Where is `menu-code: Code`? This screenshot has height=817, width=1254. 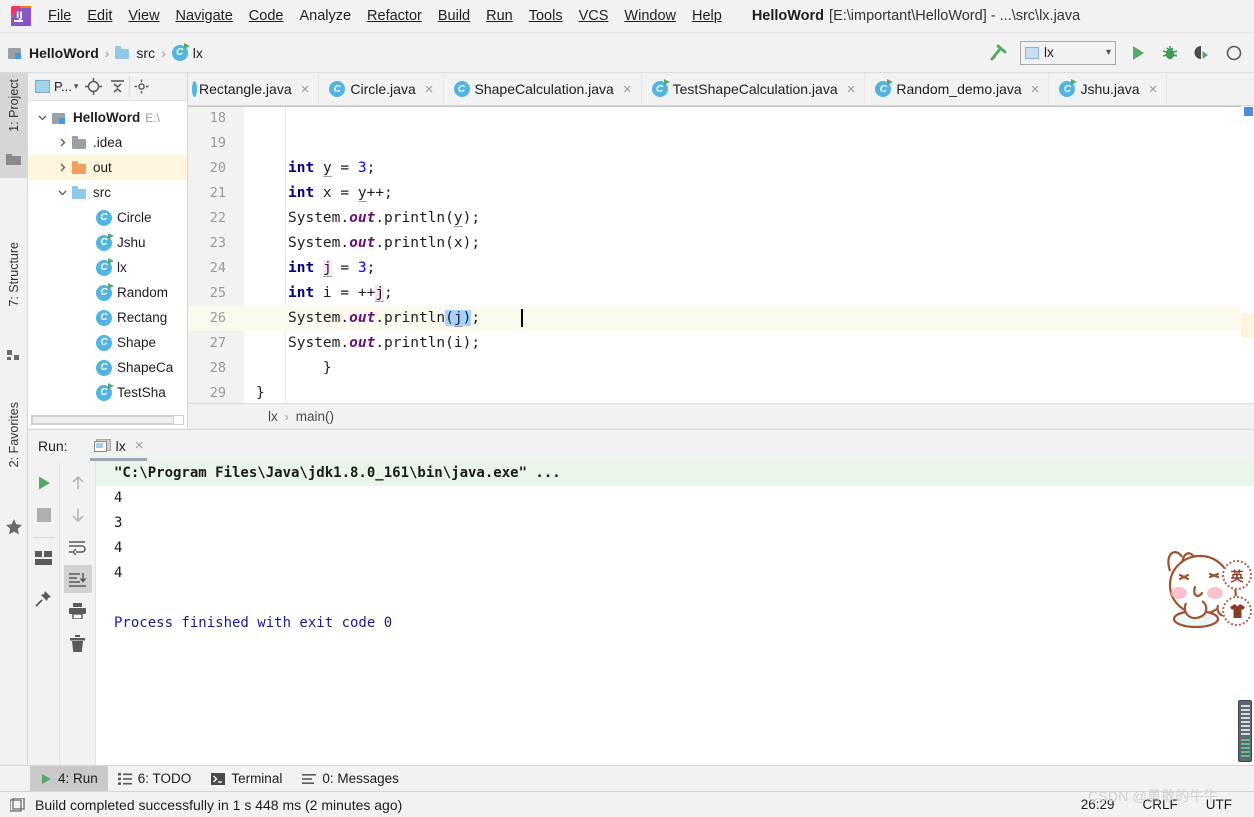 menu-code: Code is located at coordinates (266, 16).